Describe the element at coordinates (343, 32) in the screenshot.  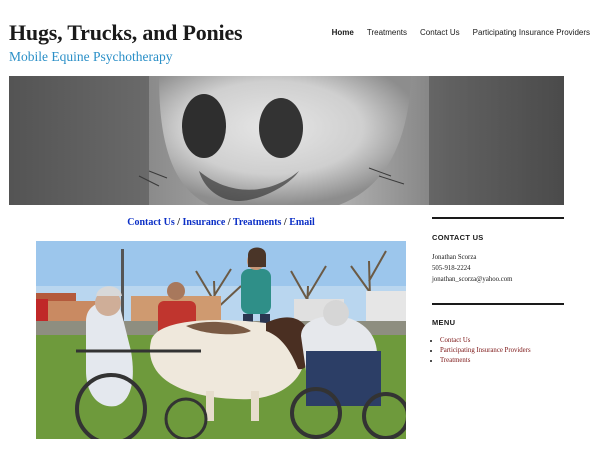
I see `nav-home: Home` at that location.